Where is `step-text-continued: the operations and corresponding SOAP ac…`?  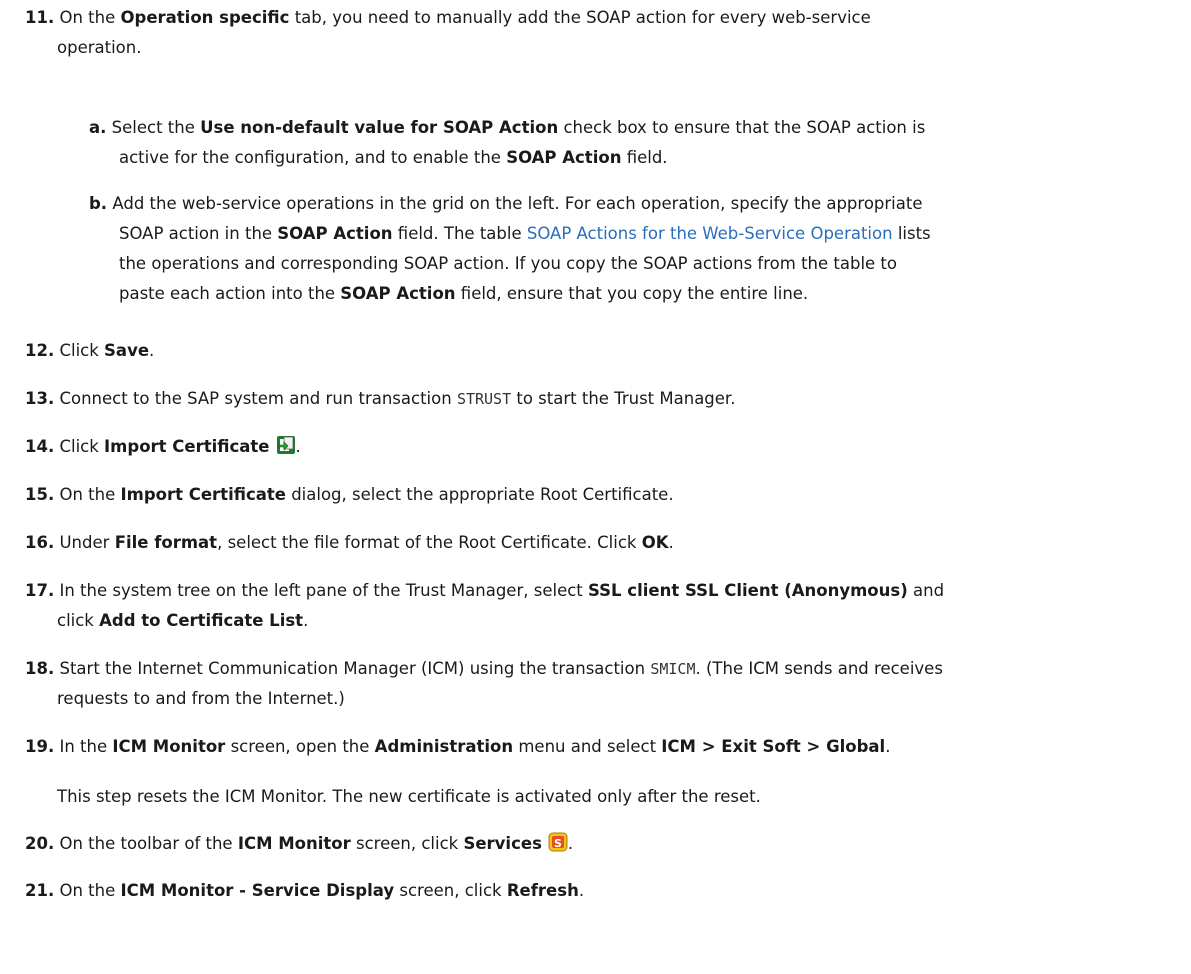 step-text-continued: the operations and corresponding SOAP ac… is located at coordinates (508, 263).